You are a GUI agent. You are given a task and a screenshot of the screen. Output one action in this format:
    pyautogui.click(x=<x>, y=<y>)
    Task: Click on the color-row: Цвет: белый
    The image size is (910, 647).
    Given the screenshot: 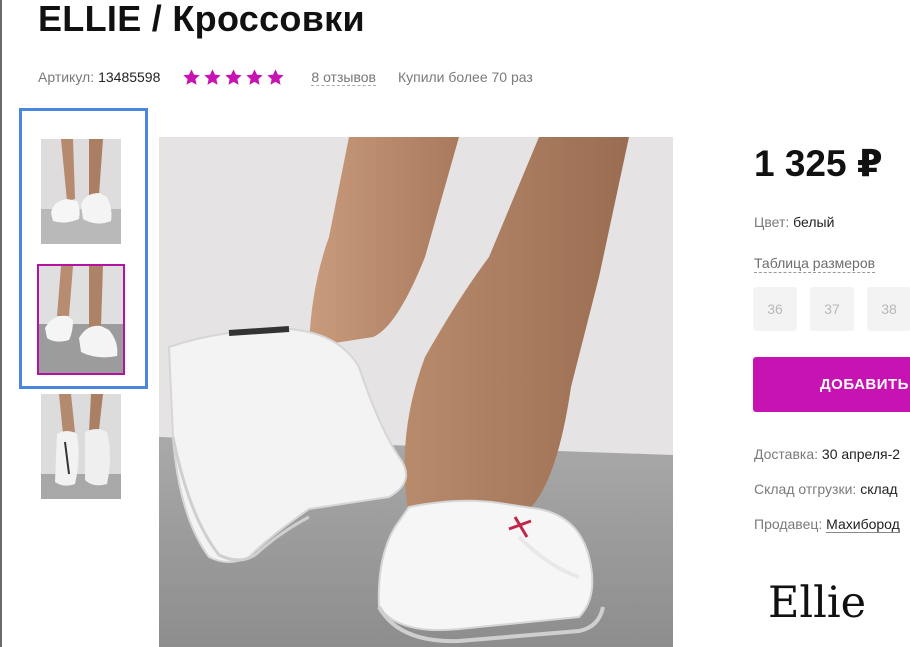 What is the action you would take?
    pyautogui.click(x=794, y=222)
    